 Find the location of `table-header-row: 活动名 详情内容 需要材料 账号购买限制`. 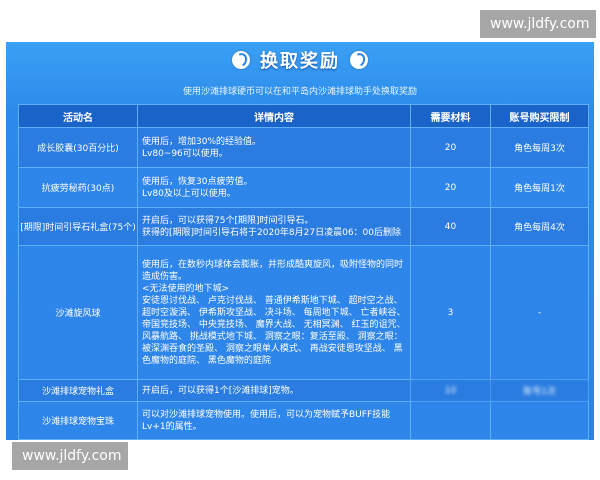

table-header-row: 活动名 详情内容 需要材料 账号购买限制 is located at coordinates (303, 116).